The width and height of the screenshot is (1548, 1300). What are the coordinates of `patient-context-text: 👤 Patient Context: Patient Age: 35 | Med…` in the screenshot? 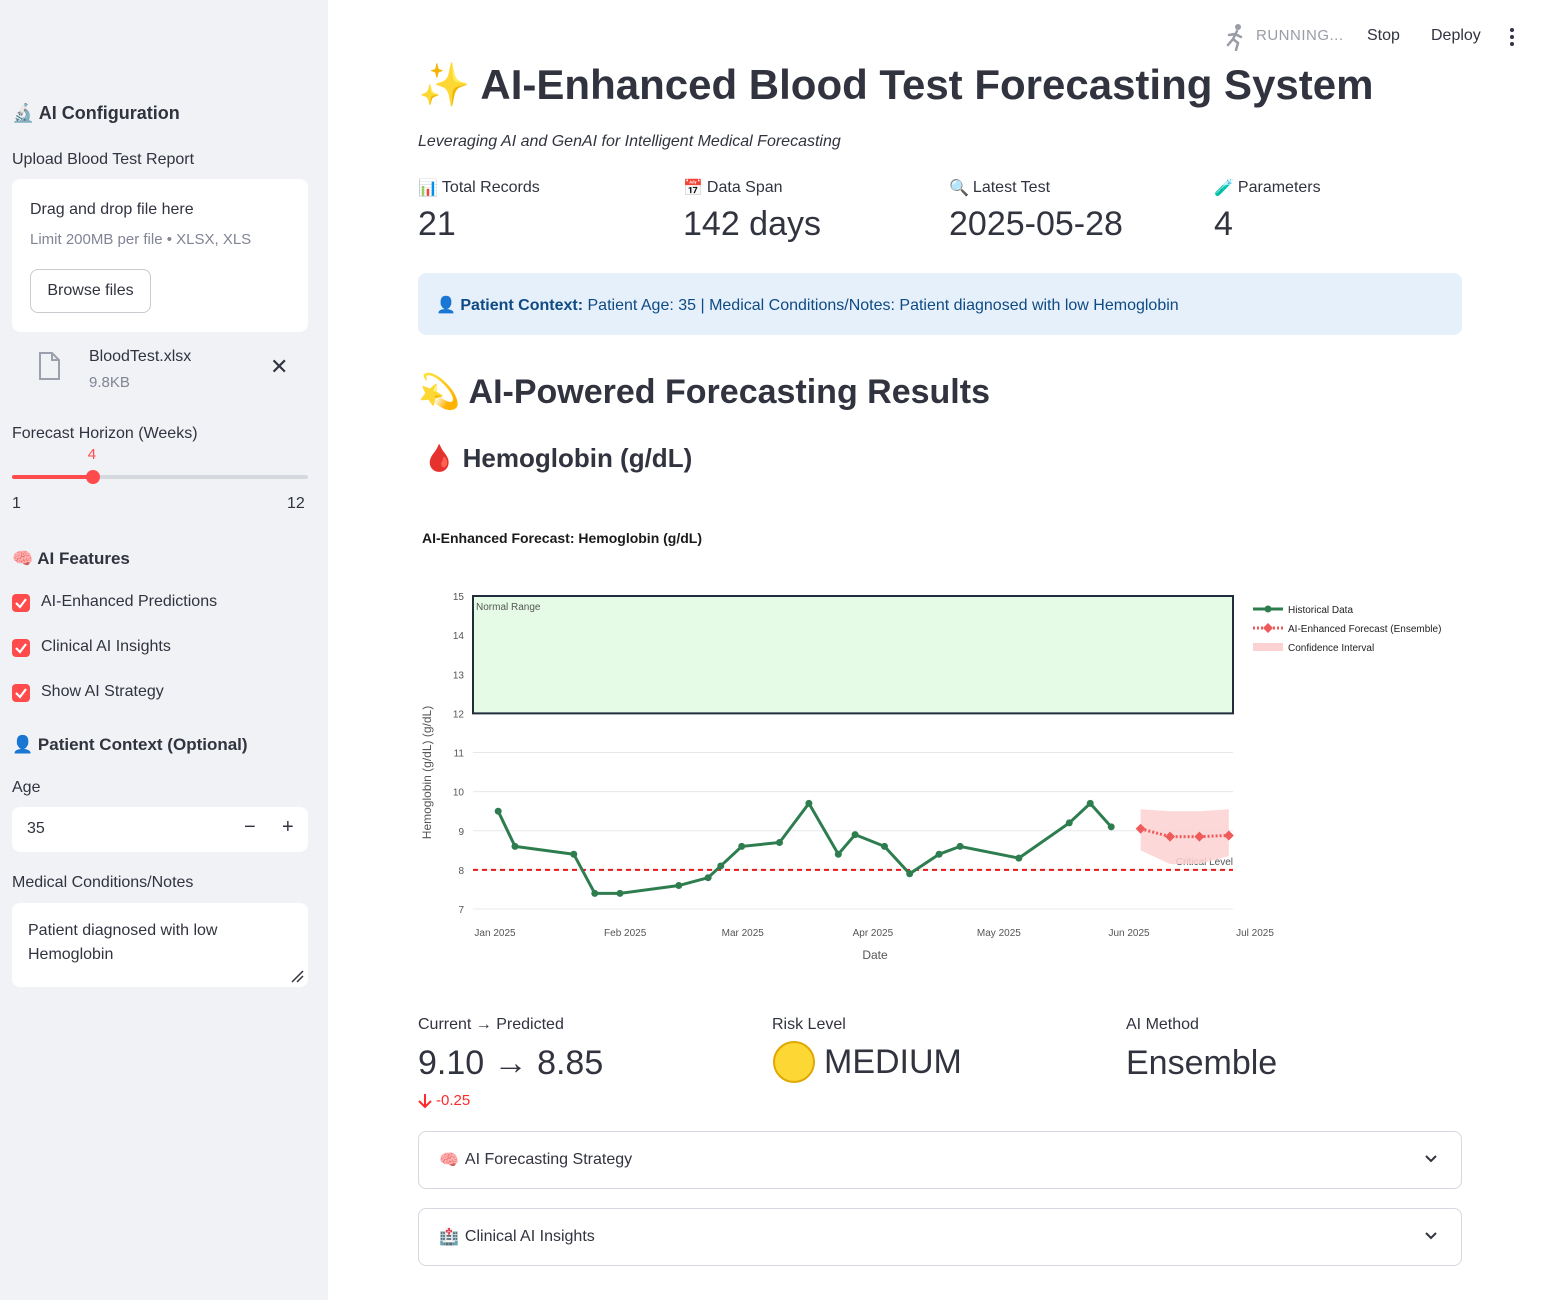 It's located at (807, 305).